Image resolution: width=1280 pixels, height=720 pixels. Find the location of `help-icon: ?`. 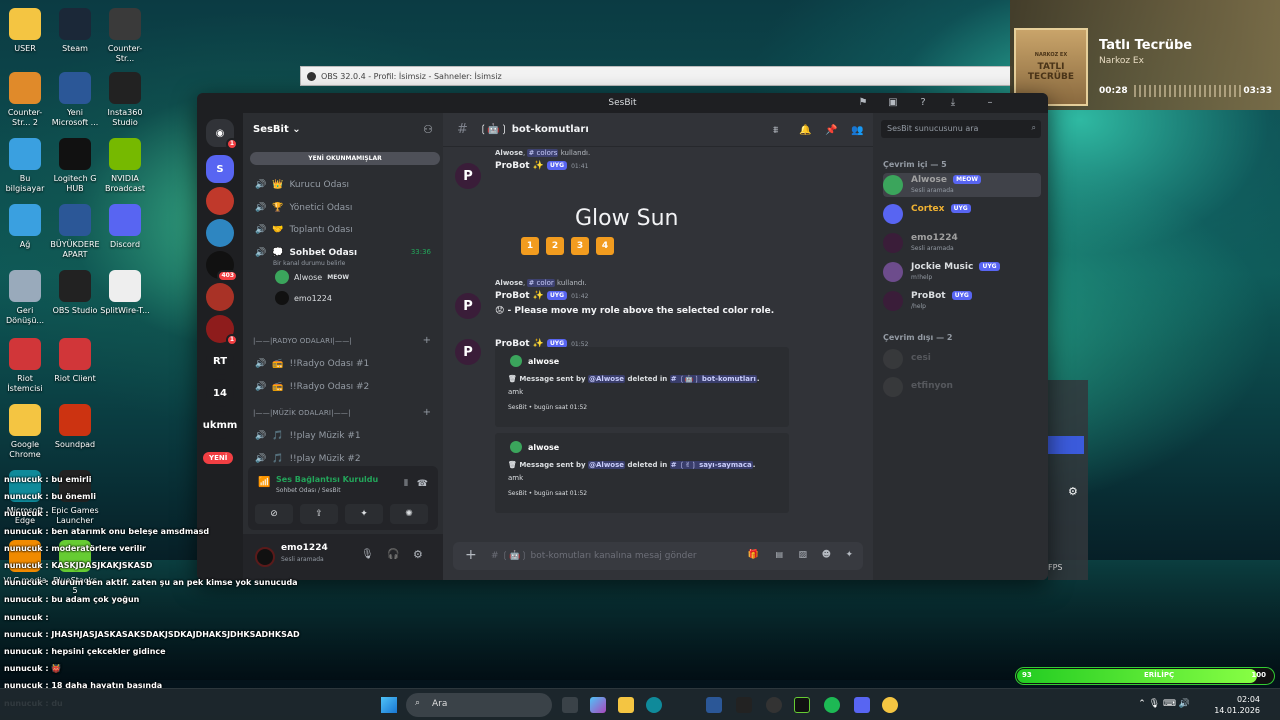

help-icon: ? is located at coordinates (923, 103).